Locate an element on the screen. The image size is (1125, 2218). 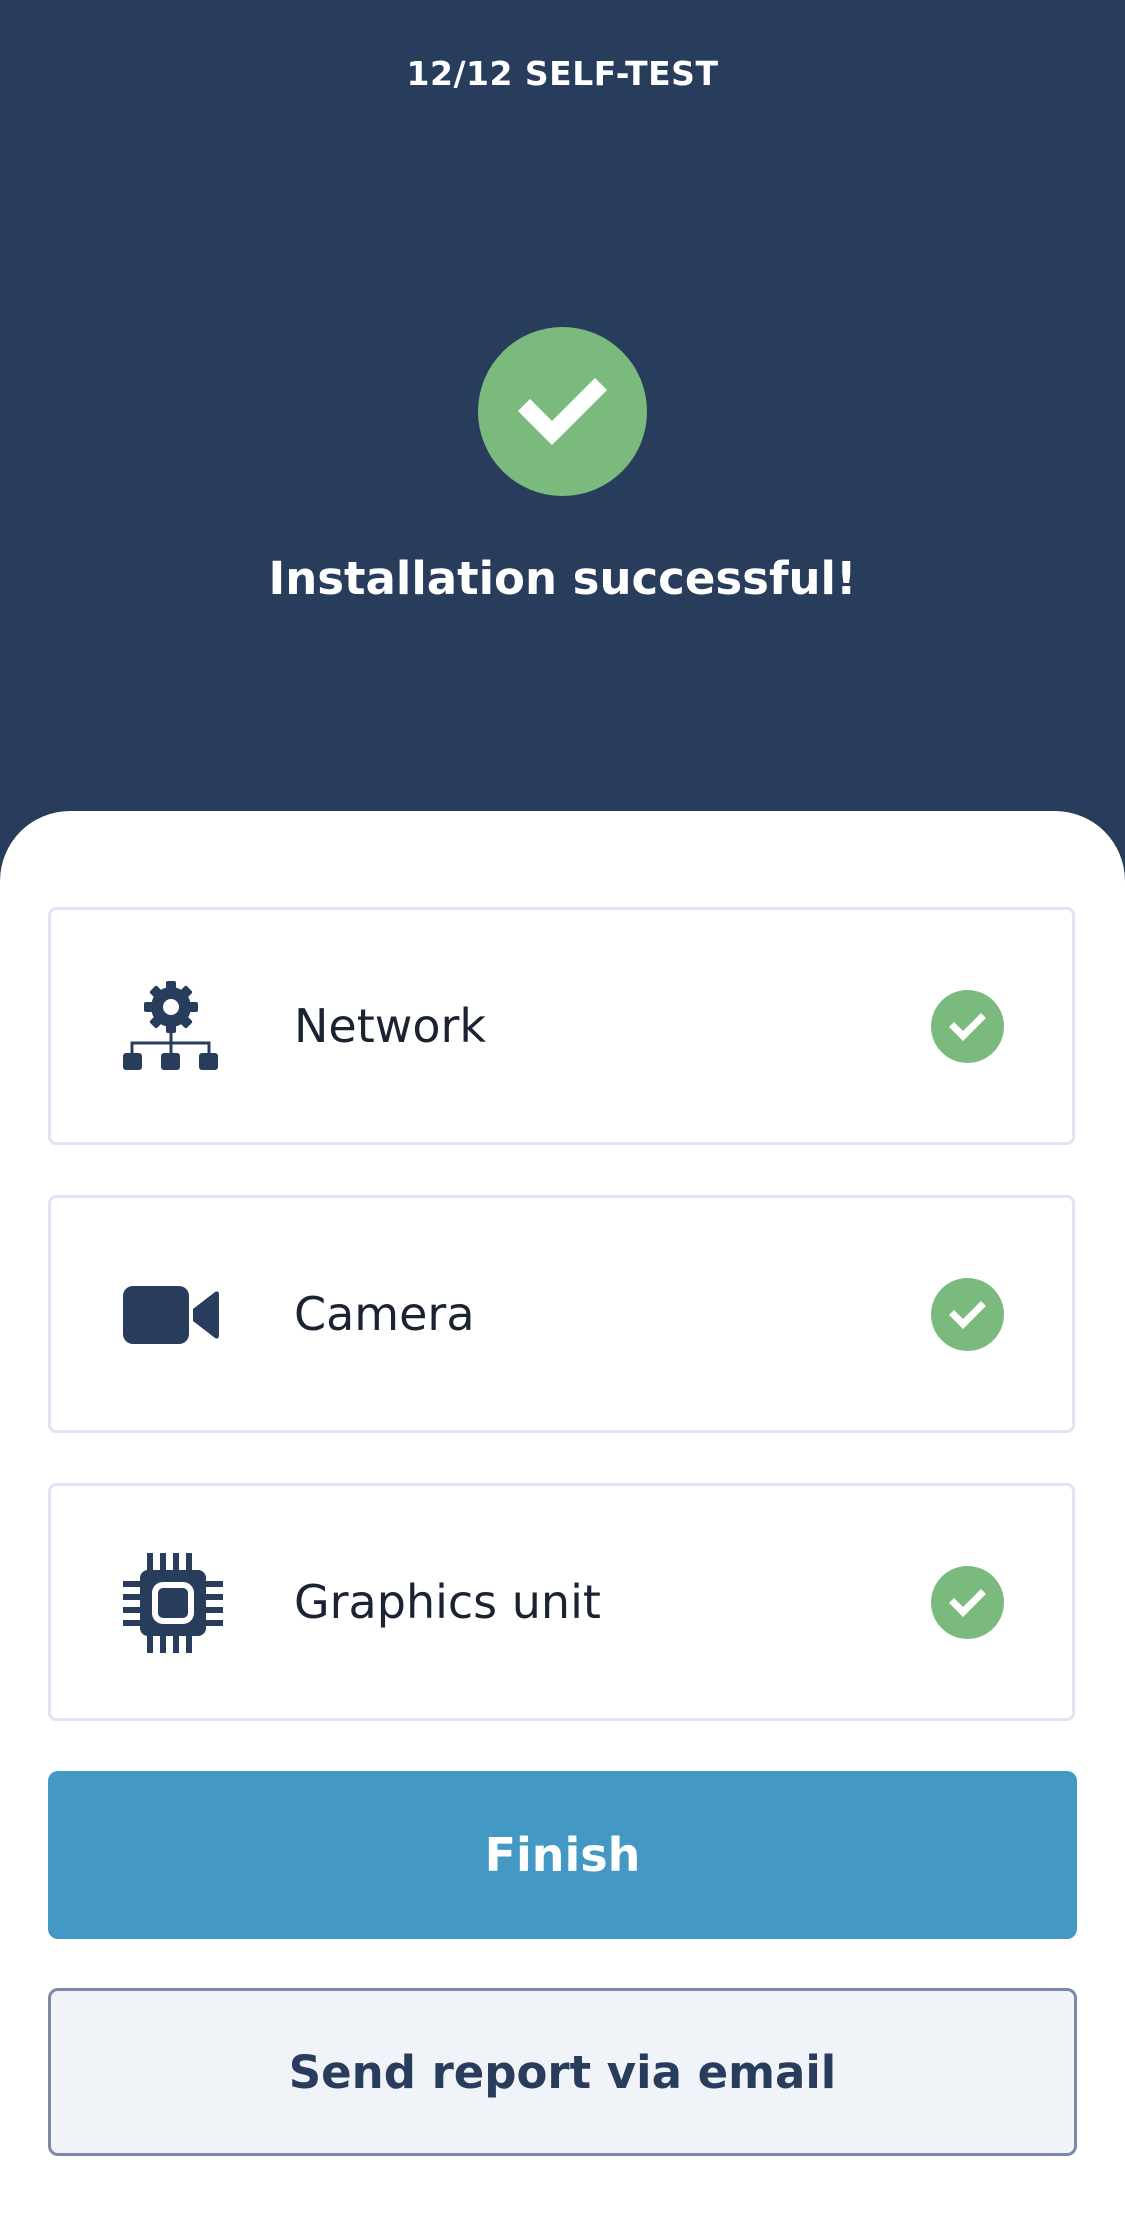
check-item-camera: Camera is located at coordinates (561, 1314).